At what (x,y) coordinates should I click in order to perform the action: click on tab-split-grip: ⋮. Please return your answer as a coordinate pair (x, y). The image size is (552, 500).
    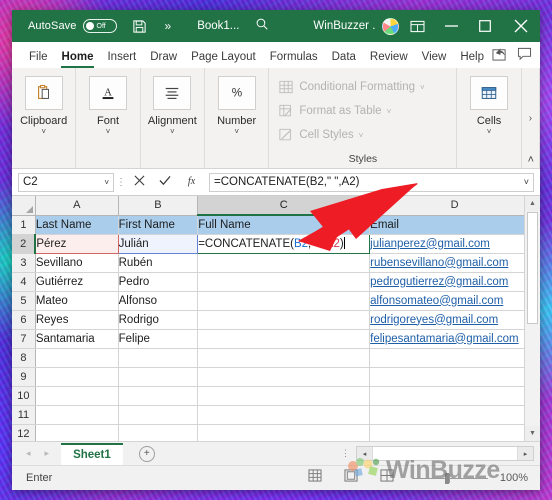
    Looking at the image, I should click on (348, 453).